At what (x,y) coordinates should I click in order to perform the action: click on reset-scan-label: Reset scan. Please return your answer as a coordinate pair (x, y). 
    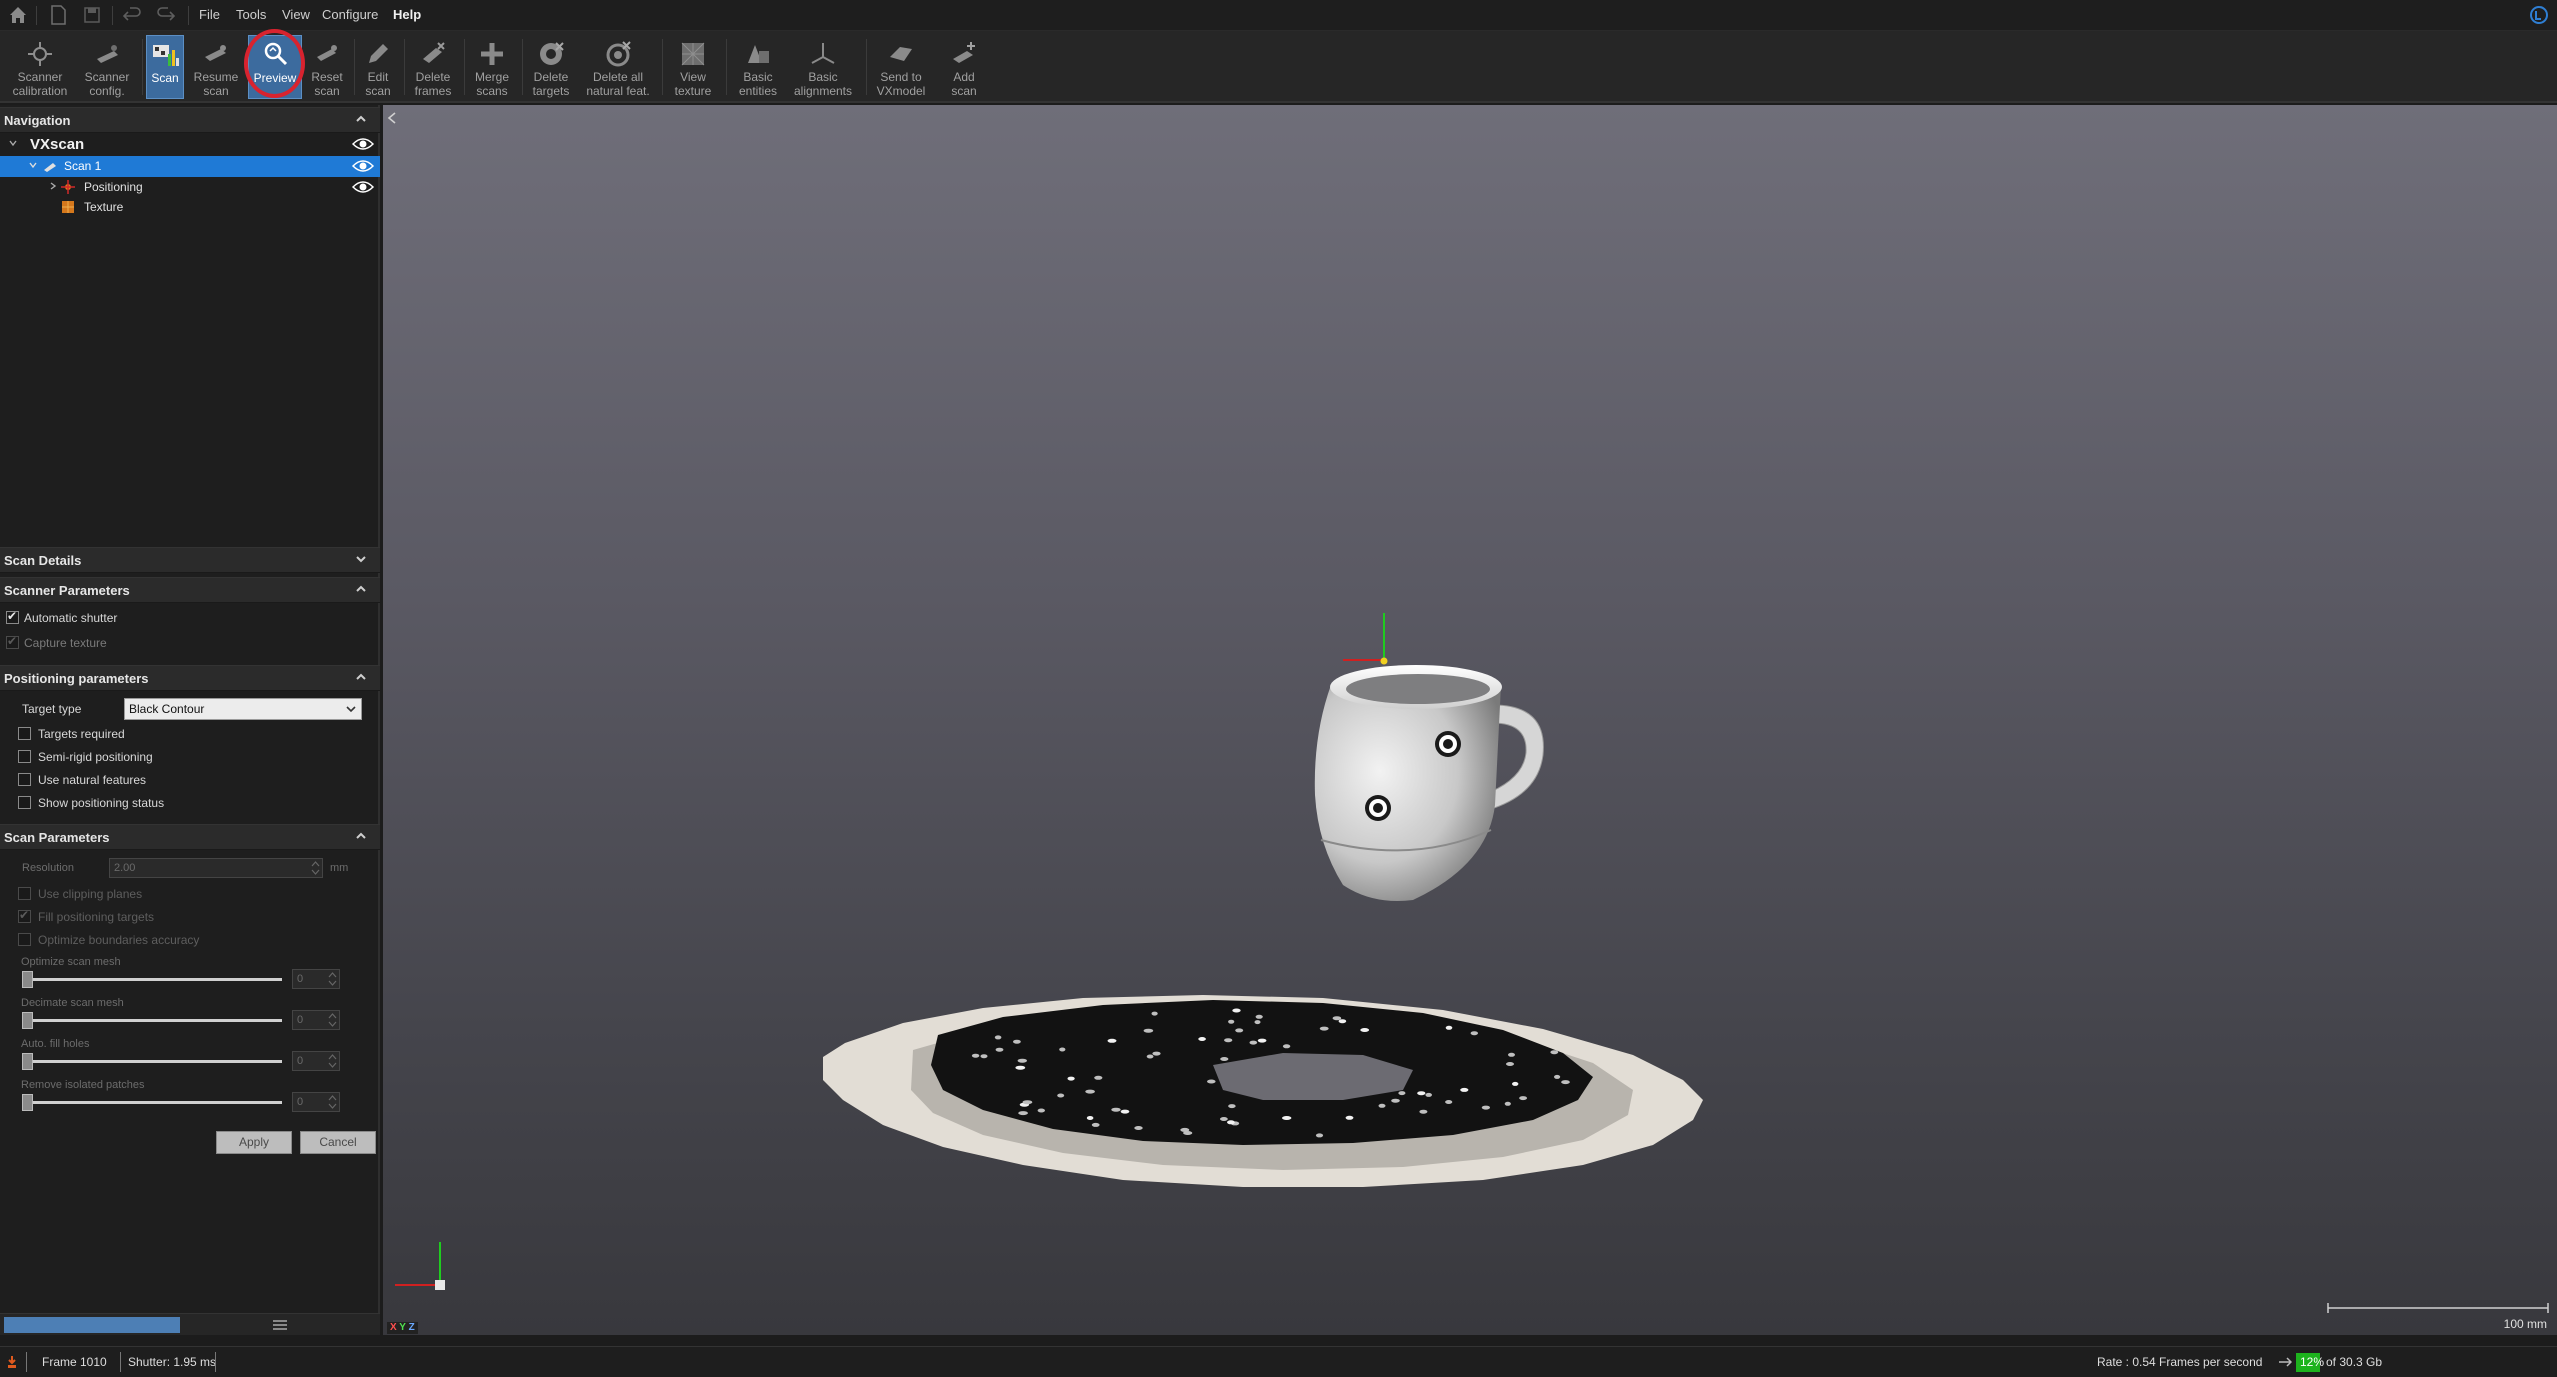
    Looking at the image, I should click on (327, 84).